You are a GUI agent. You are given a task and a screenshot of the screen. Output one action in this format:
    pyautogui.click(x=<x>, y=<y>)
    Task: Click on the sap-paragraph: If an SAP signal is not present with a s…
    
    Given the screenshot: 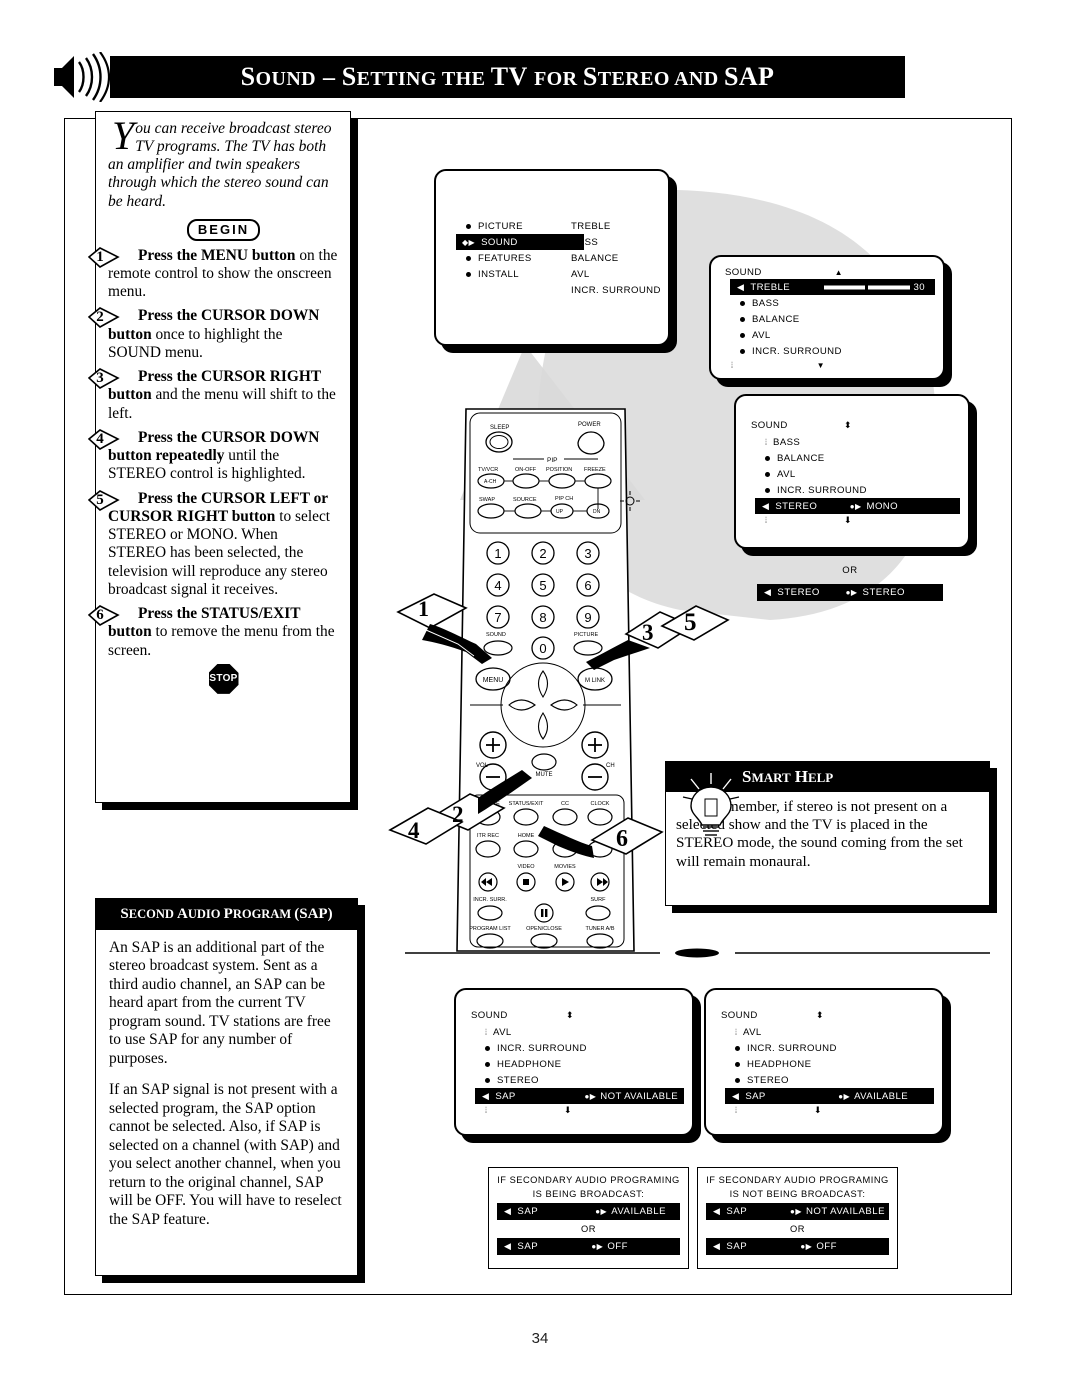 What is the action you would take?
    pyautogui.click(x=225, y=1154)
    